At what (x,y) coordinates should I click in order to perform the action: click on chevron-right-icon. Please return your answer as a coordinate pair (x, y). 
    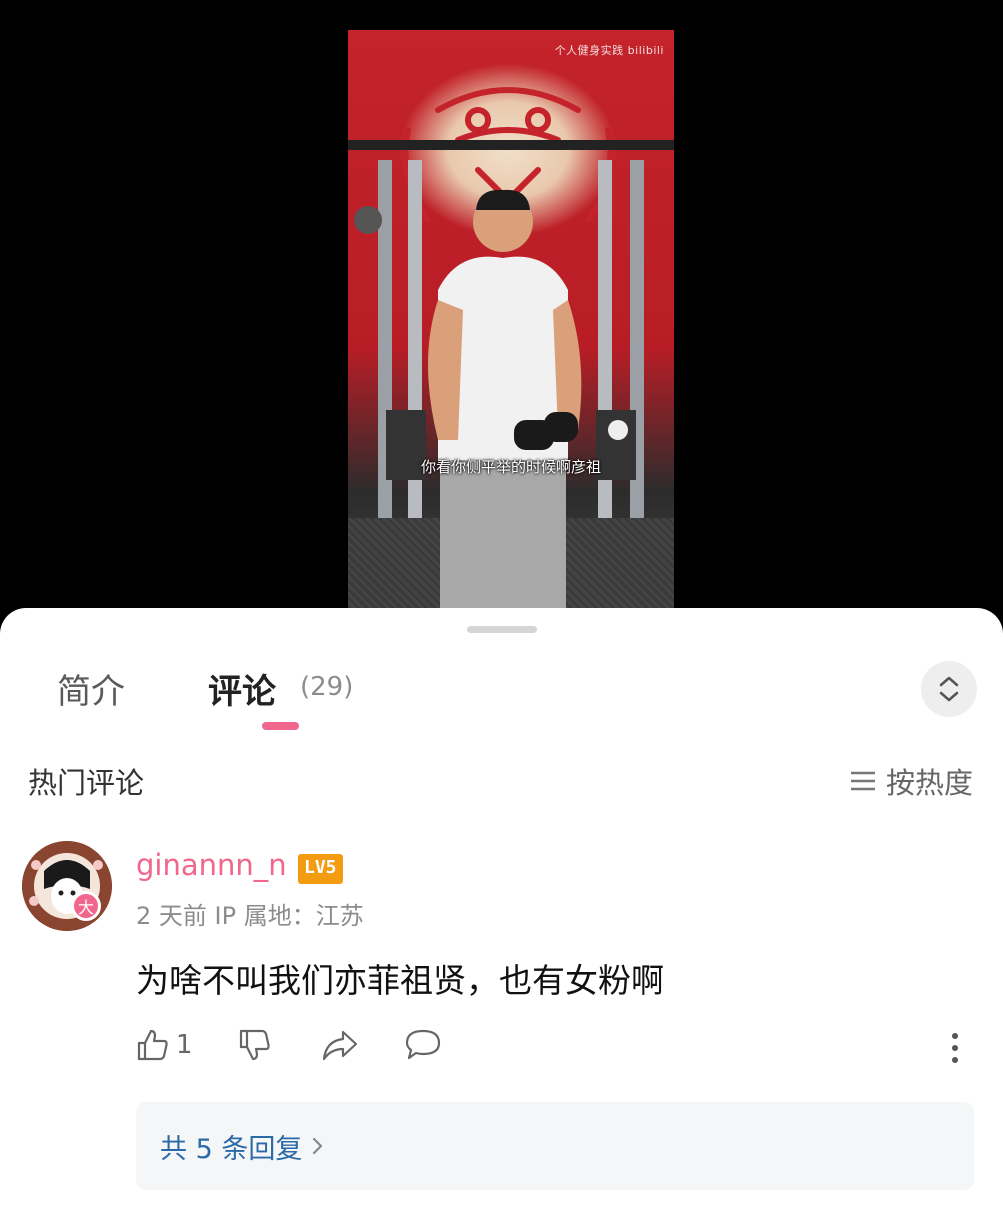
    Looking at the image, I should click on (318, 1146).